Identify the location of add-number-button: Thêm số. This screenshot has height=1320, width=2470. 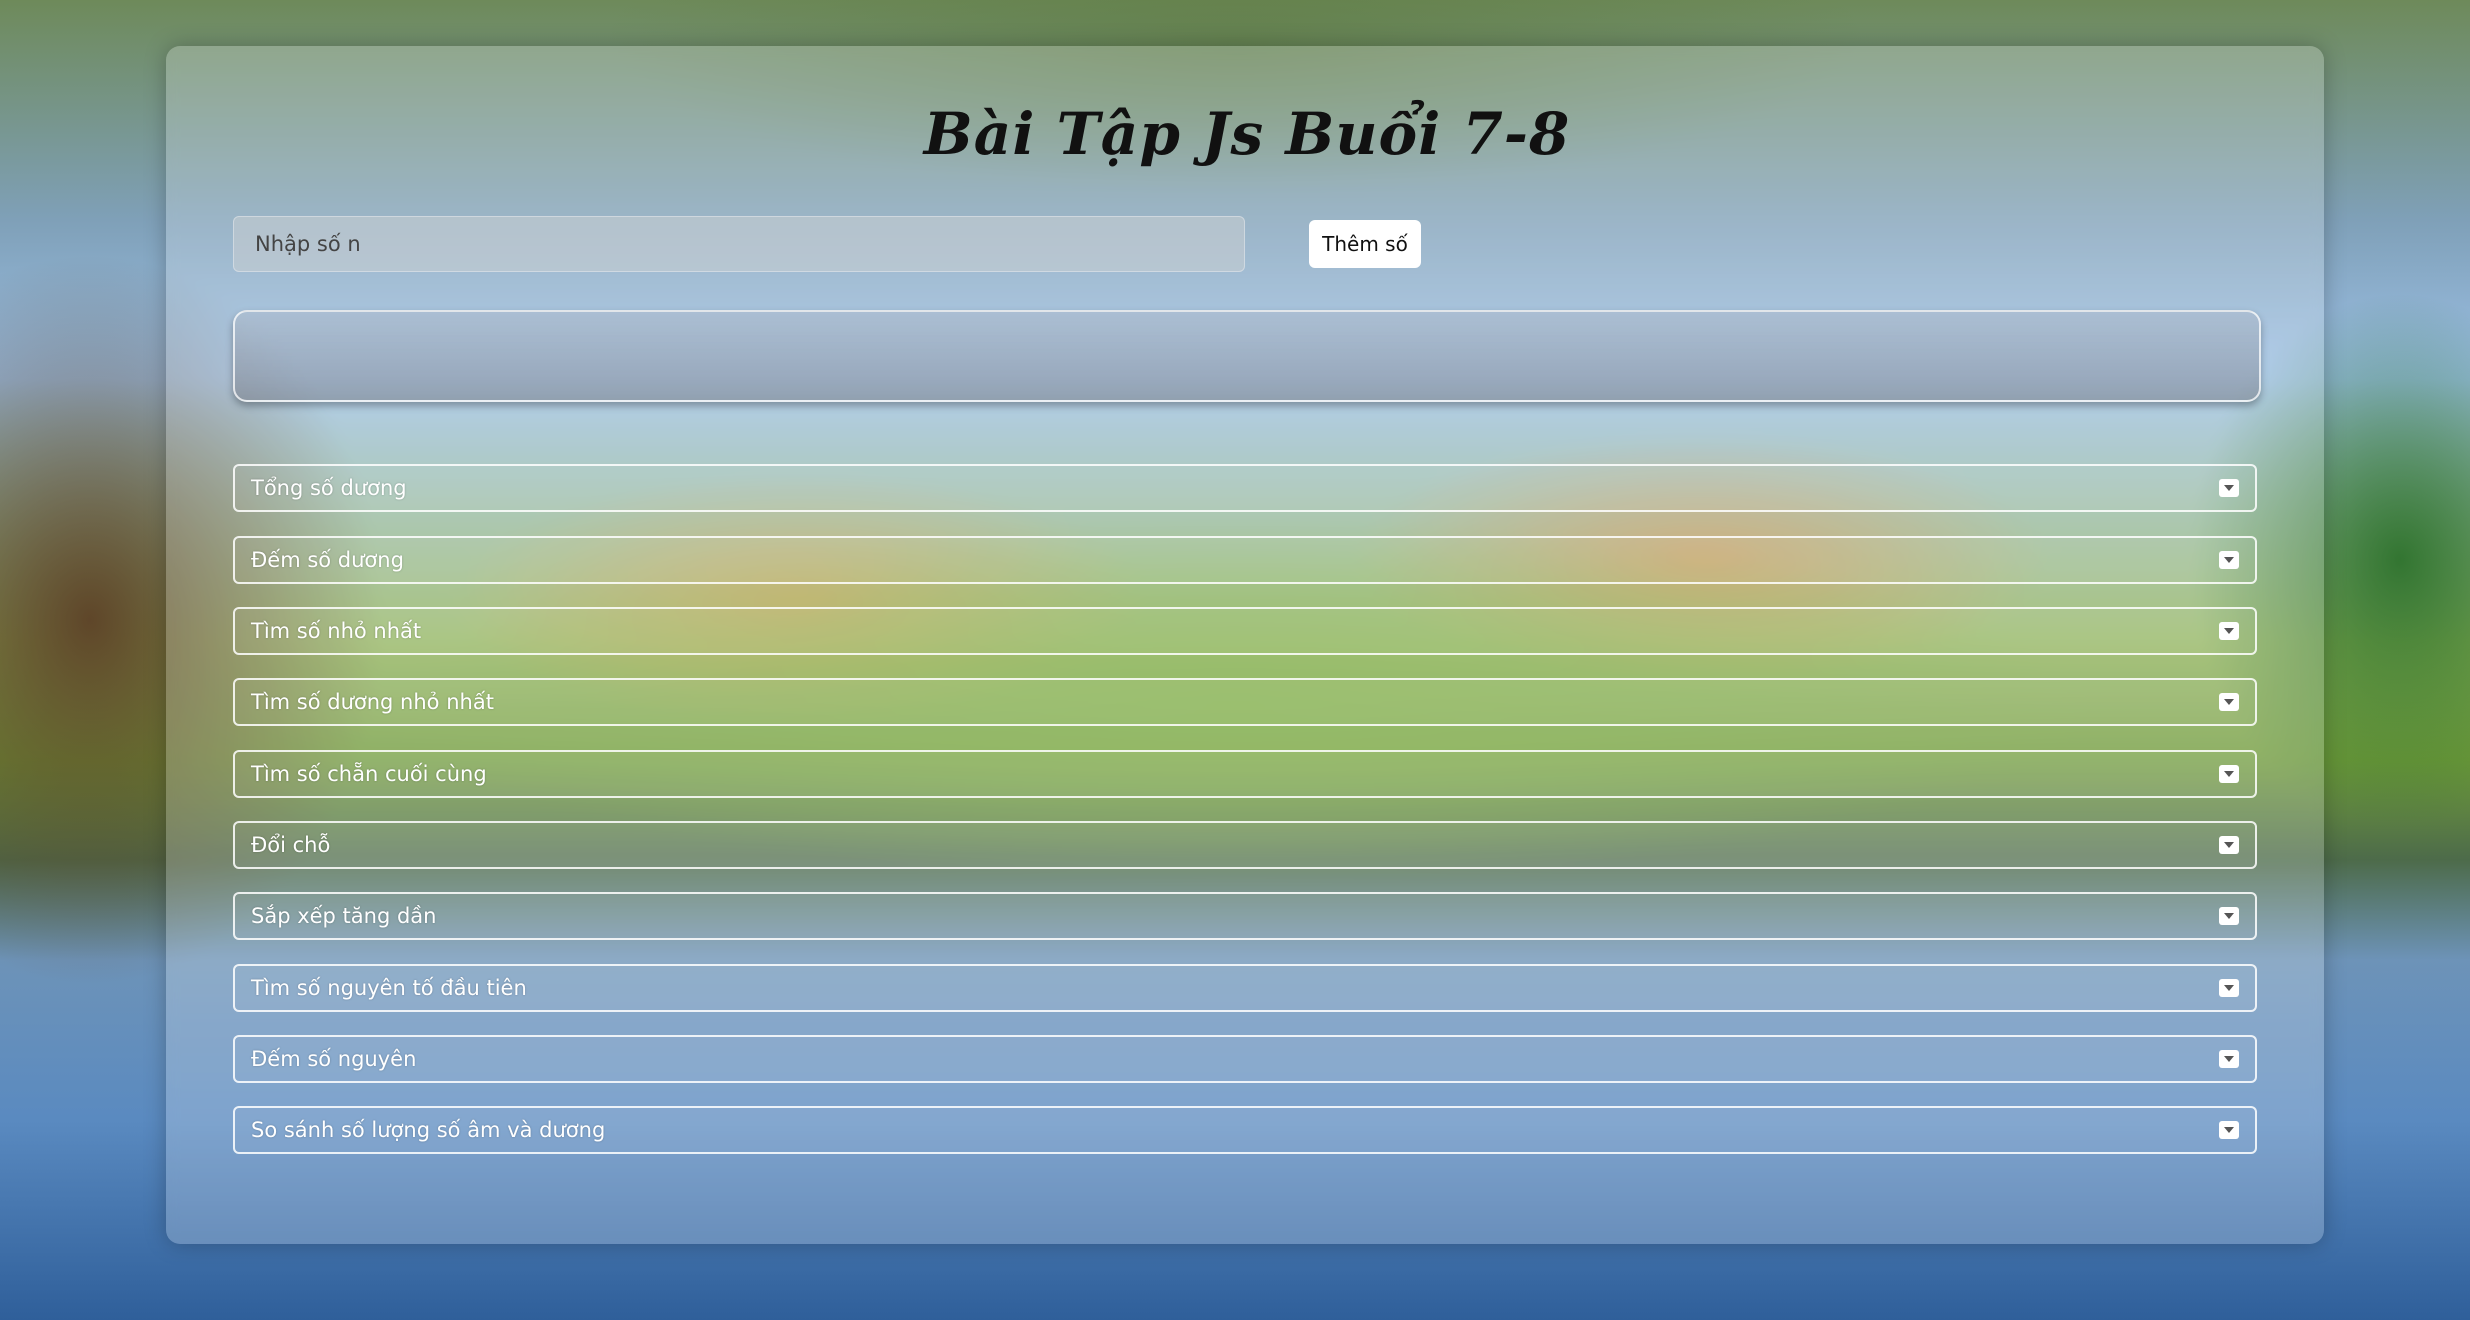
(1365, 244).